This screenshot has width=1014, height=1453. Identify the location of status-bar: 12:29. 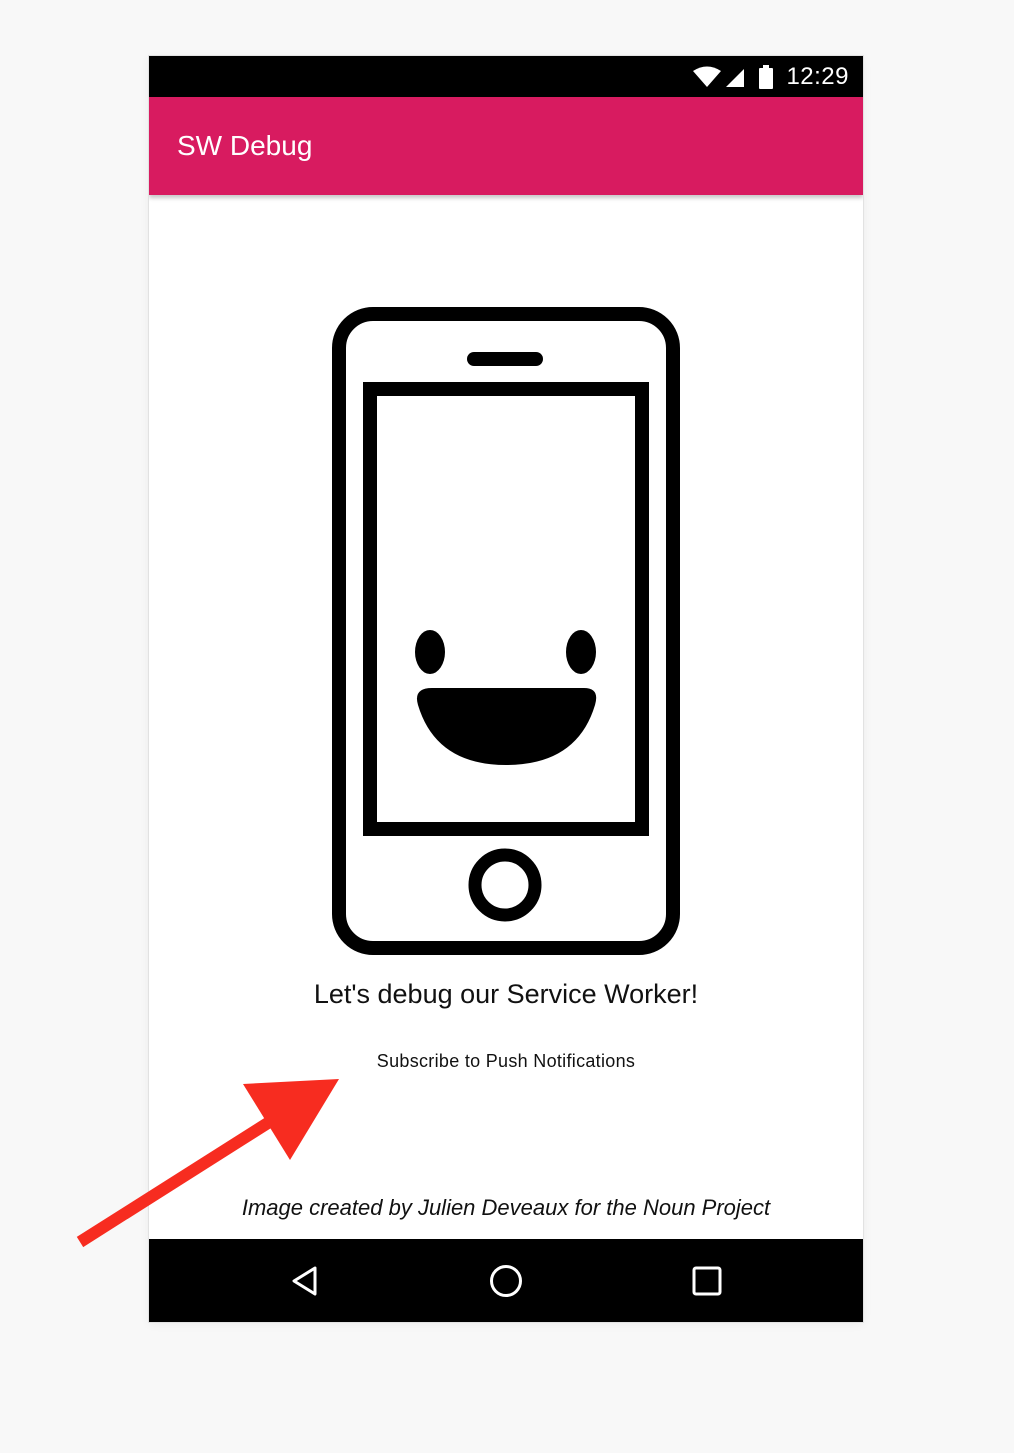
(506, 76).